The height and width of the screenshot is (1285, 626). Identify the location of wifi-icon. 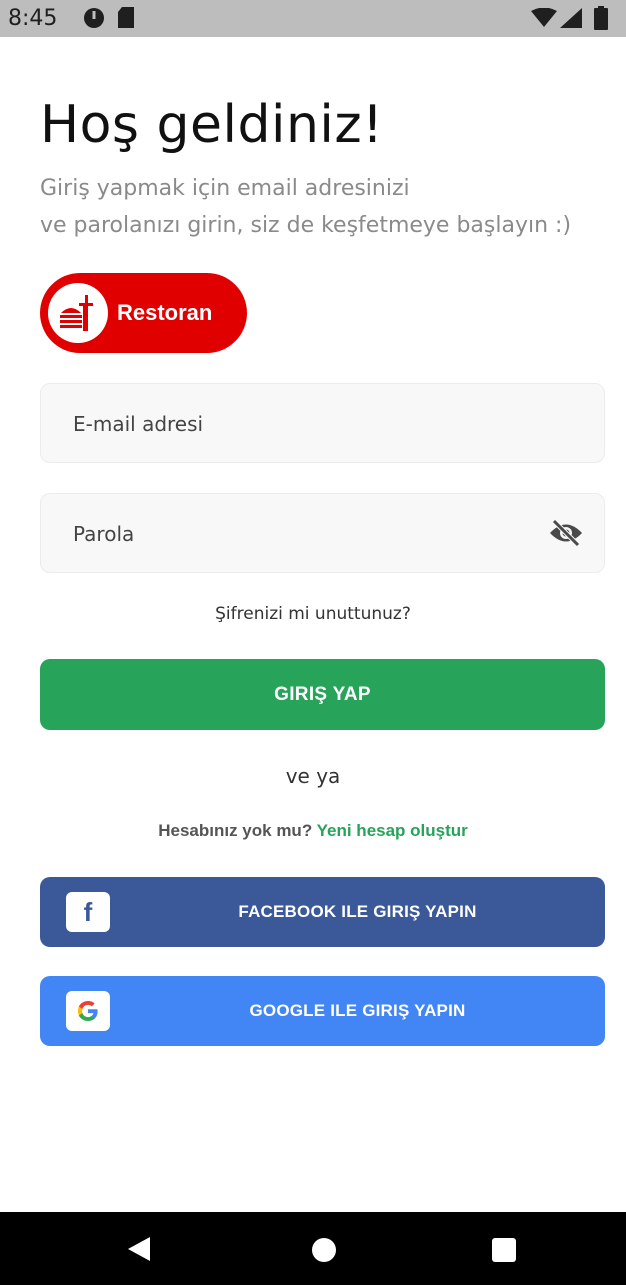
(544, 17).